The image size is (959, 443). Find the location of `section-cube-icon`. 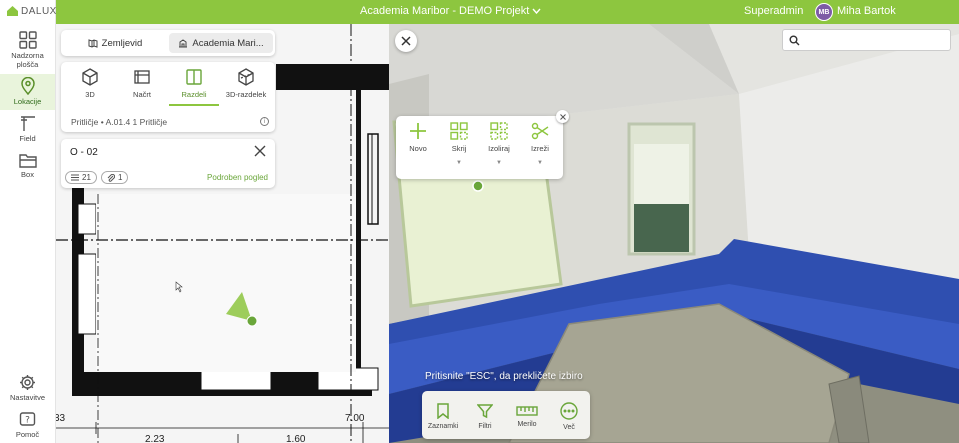

section-cube-icon is located at coordinates (246, 77).